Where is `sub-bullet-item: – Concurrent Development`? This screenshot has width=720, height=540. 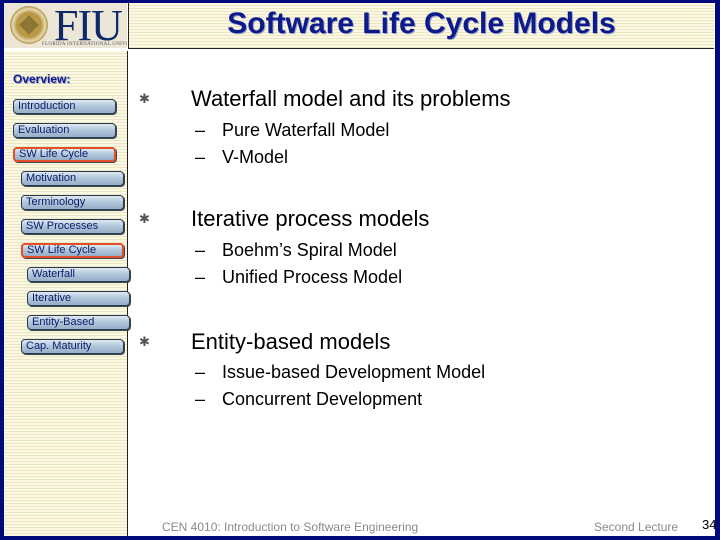 sub-bullet-item: – Concurrent Development is located at coordinates (308, 399).